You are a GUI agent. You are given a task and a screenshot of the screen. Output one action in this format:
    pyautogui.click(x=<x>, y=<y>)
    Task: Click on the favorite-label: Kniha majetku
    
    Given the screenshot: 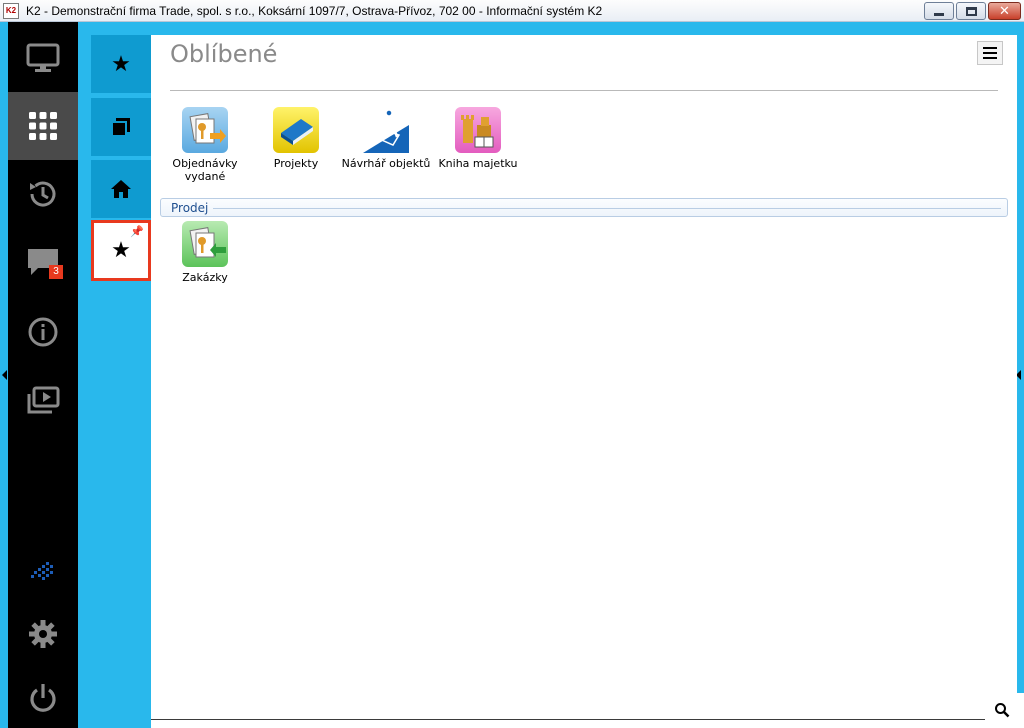 What is the action you would take?
    pyautogui.click(x=478, y=163)
    